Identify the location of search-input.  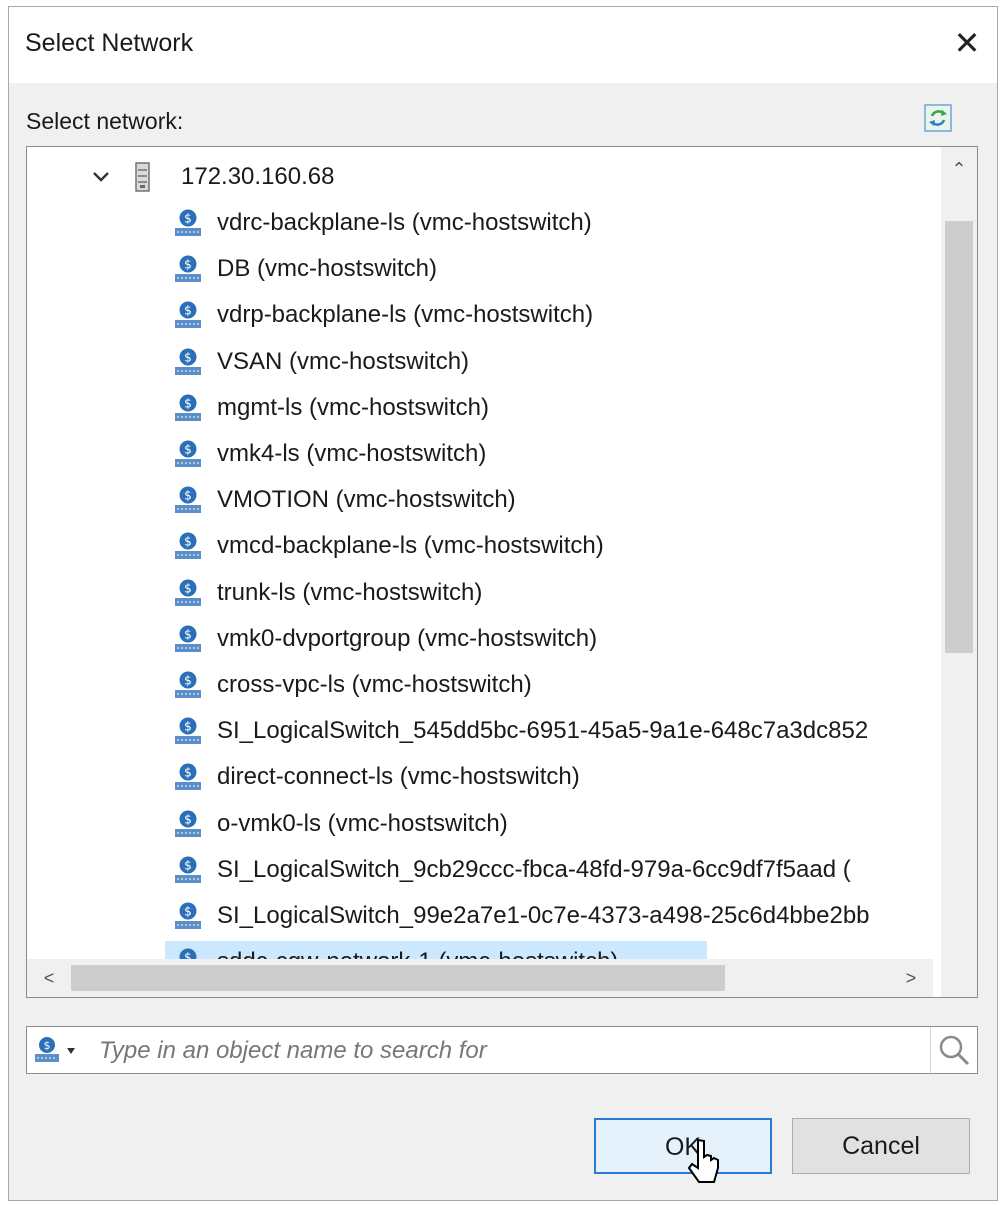
(499, 1051).